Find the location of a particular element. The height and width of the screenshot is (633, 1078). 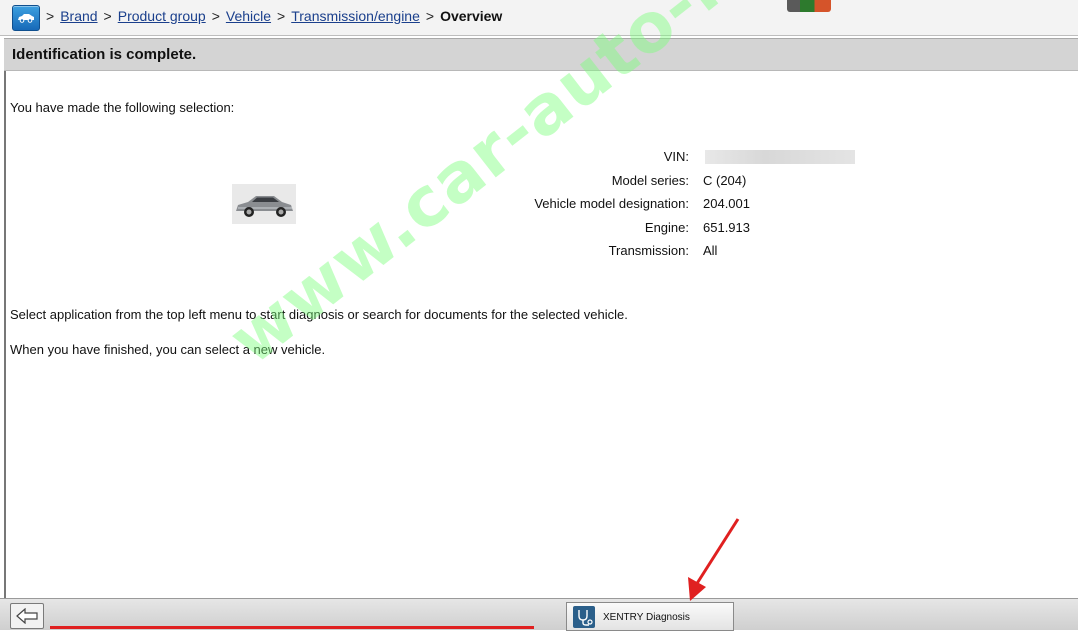

breadcrumb-current: Overview is located at coordinates (471, 16).